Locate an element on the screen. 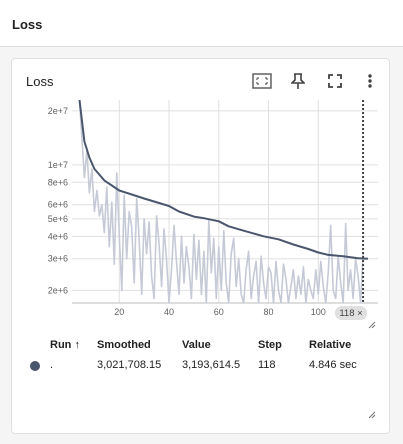 Image resolution: width=403 pixels, height=444 pixels. cell-run: . is located at coordinates (52, 365).